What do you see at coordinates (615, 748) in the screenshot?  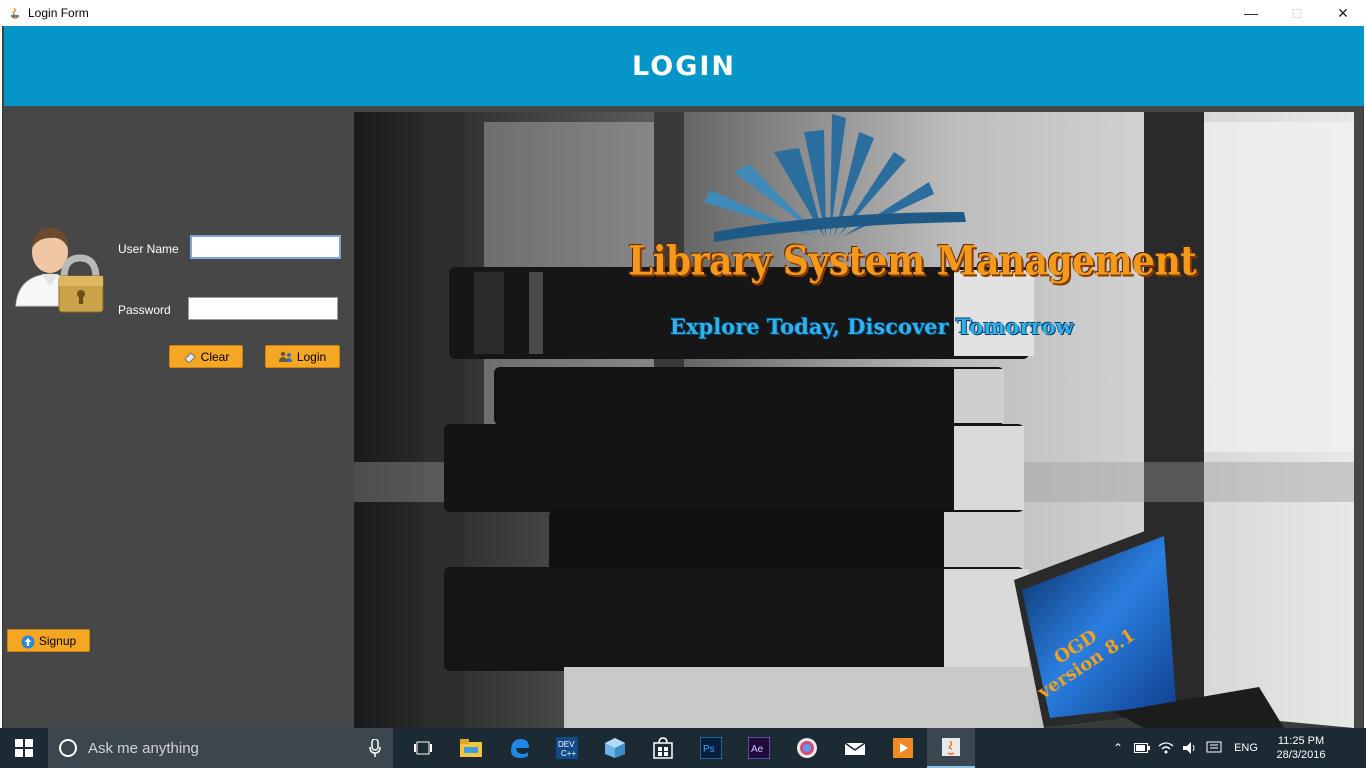 I see `3d-box-icon` at bounding box center [615, 748].